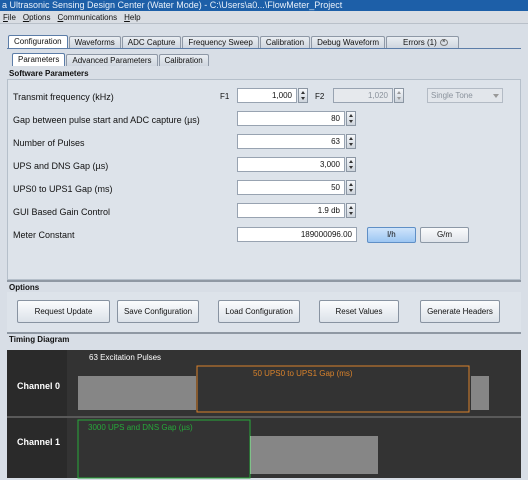  Describe the element at coordinates (480, 393) in the screenshot. I see `channel-0-pulse-train-end` at that location.